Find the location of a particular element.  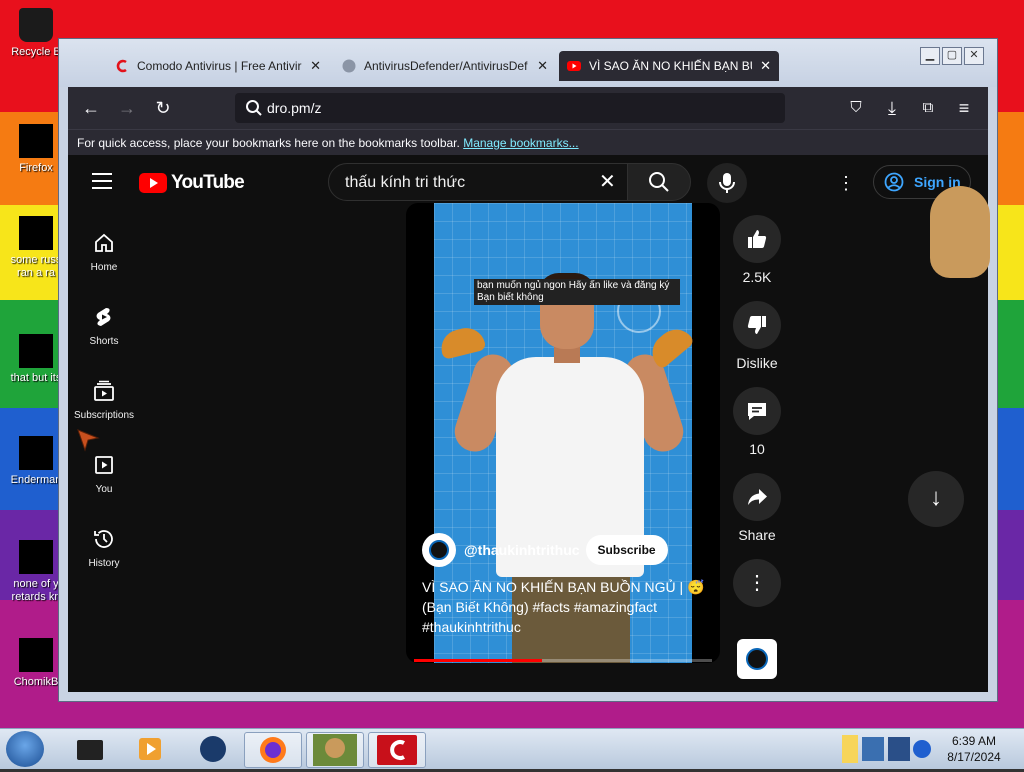

progress-bar is located at coordinates (563, 660).